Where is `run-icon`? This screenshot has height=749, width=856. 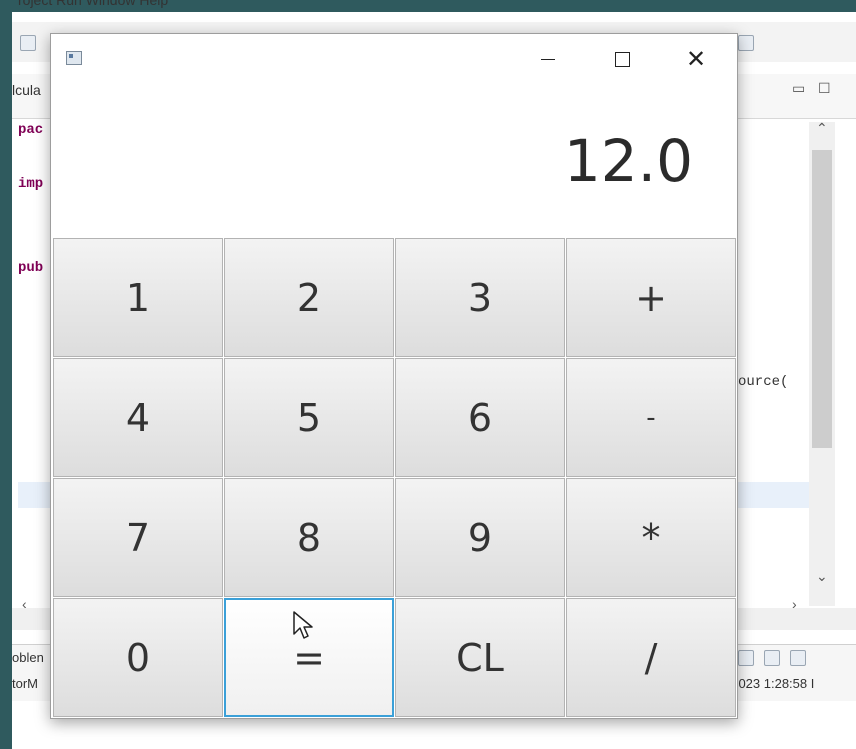
run-icon is located at coordinates (28, 43).